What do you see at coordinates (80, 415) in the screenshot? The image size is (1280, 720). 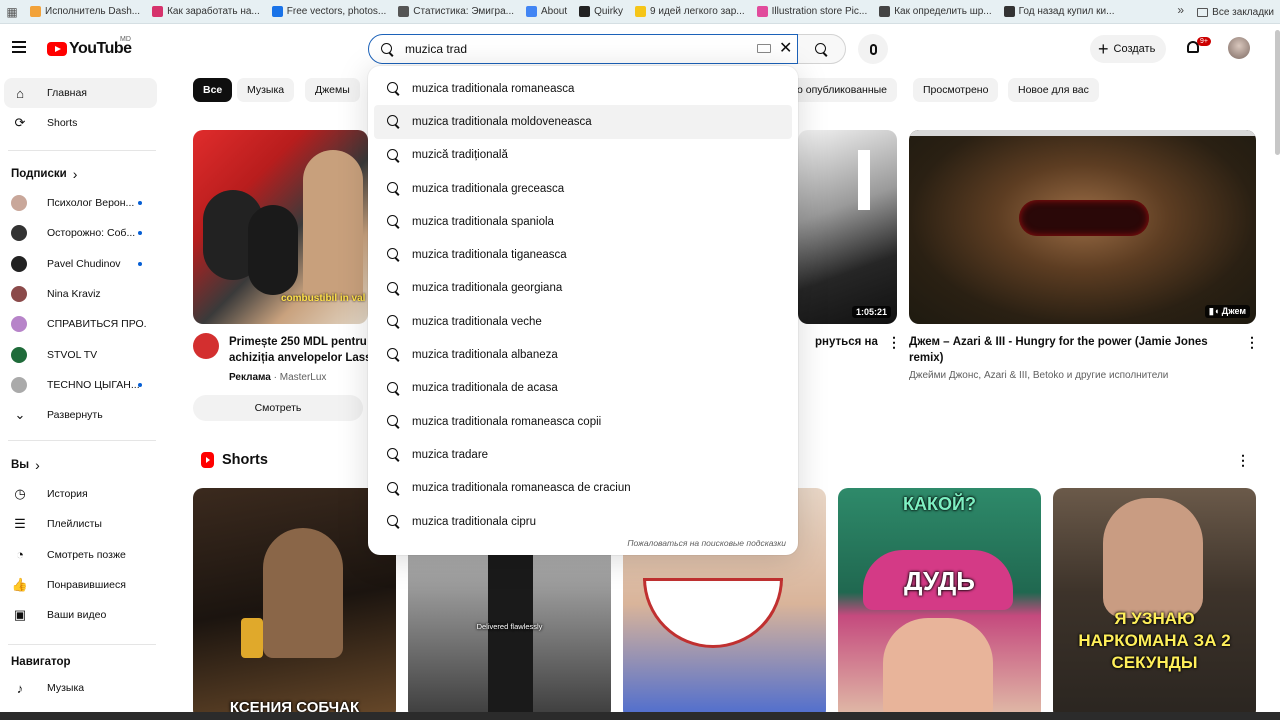 I see `sidebar-item: ⌄ Развернуть` at bounding box center [80, 415].